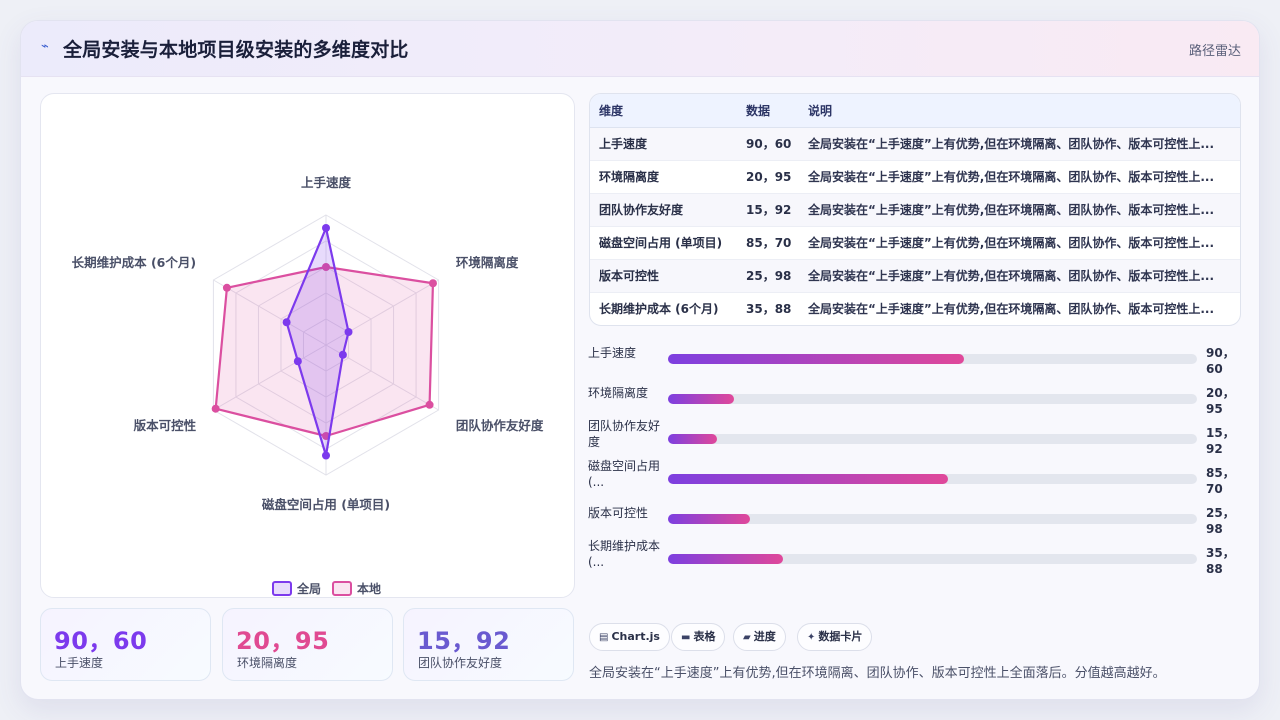 The height and width of the screenshot is (720, 1280). Describe the element at coordinates (1214, 51) in the screenshot. I see `header-tag: 路径雷达` at that location.